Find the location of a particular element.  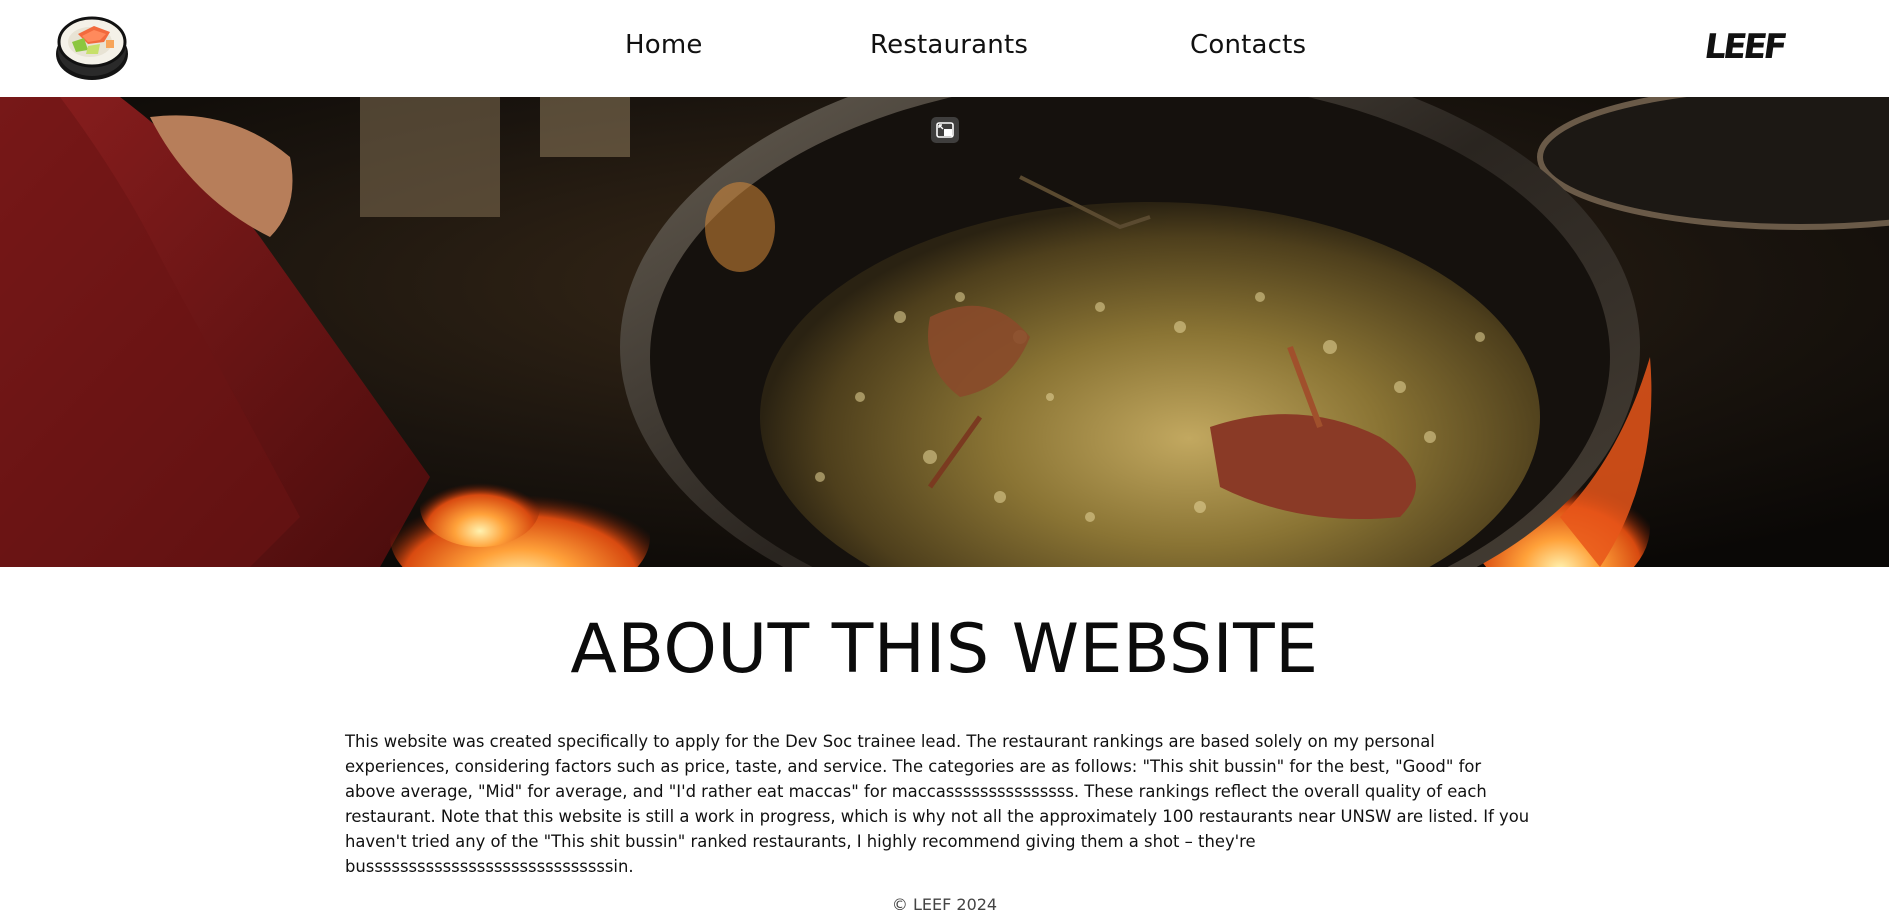

svg-text: LEEF is located at coordinates (1747, 46).